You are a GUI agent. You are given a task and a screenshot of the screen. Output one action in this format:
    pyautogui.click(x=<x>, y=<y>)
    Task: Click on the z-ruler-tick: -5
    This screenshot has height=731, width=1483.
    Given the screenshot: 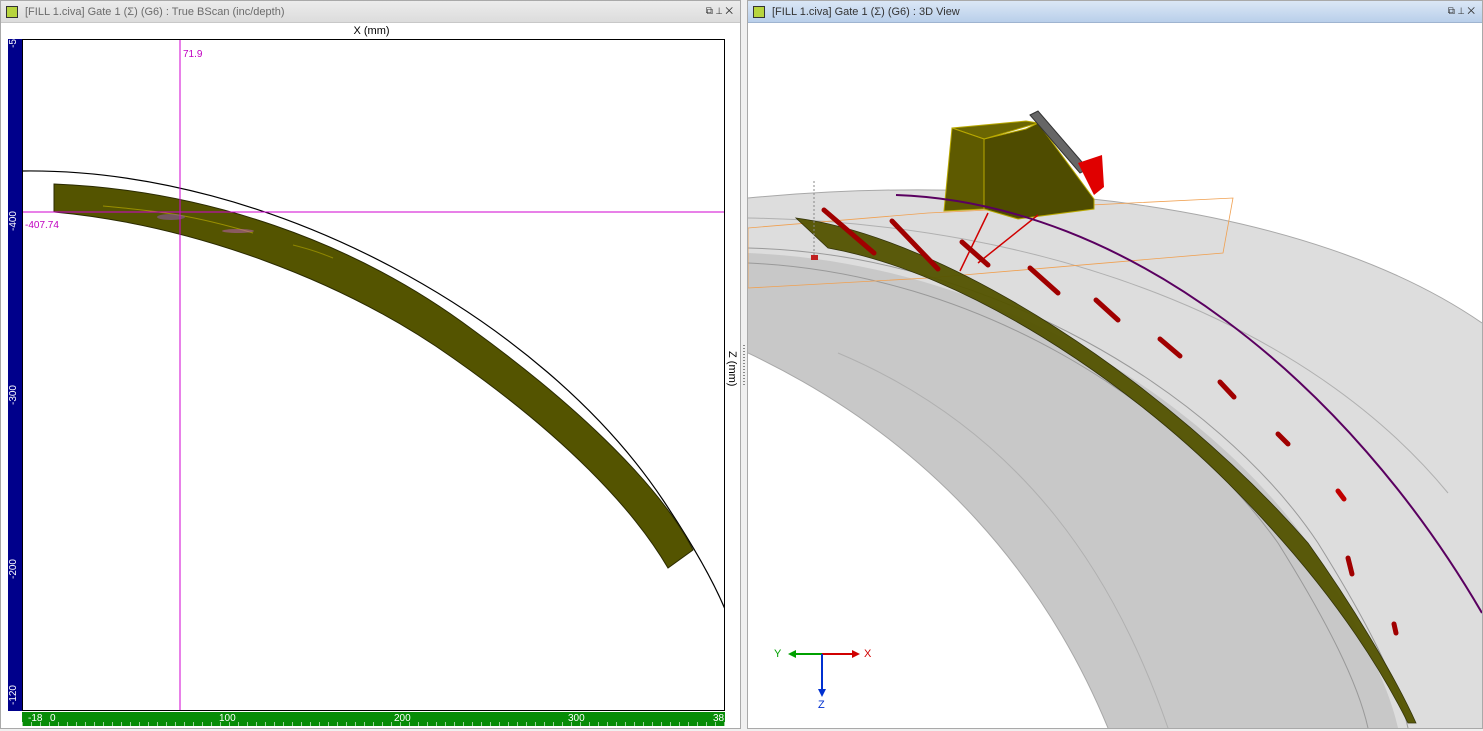 What is the action you would take?
    pyautogui.click(x=13, y=43)
    